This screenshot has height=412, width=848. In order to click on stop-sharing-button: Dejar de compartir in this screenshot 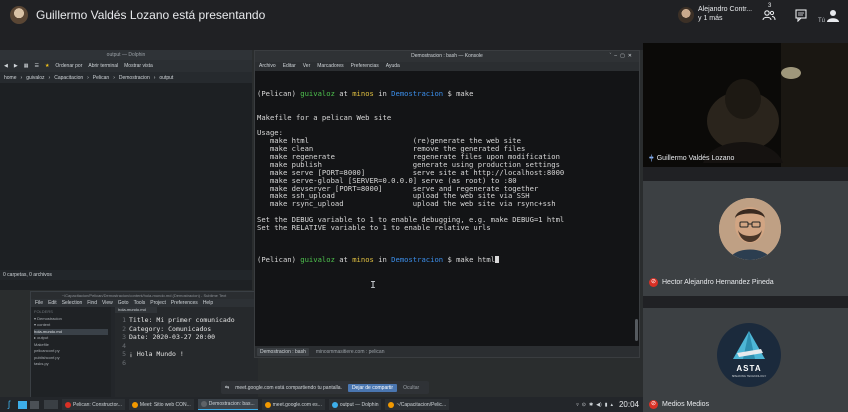, I will do `click(372, 387)`.